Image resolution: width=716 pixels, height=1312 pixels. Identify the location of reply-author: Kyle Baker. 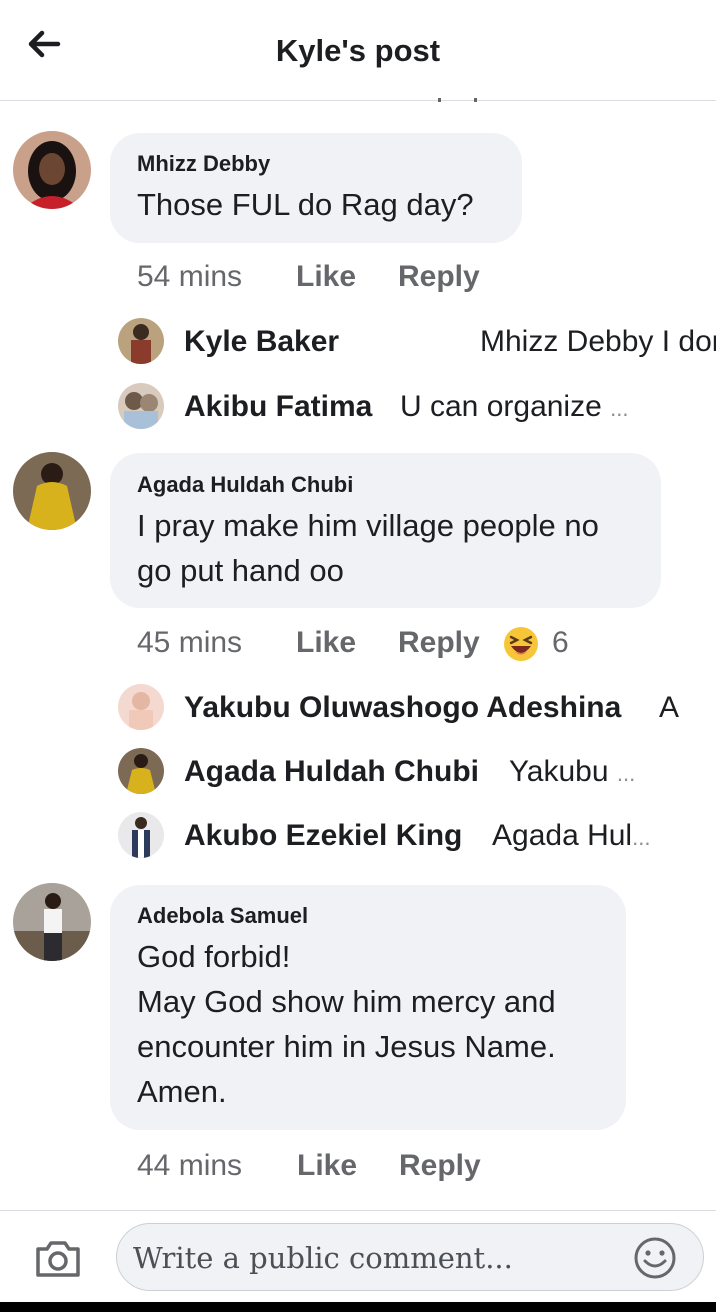
(262, 341).